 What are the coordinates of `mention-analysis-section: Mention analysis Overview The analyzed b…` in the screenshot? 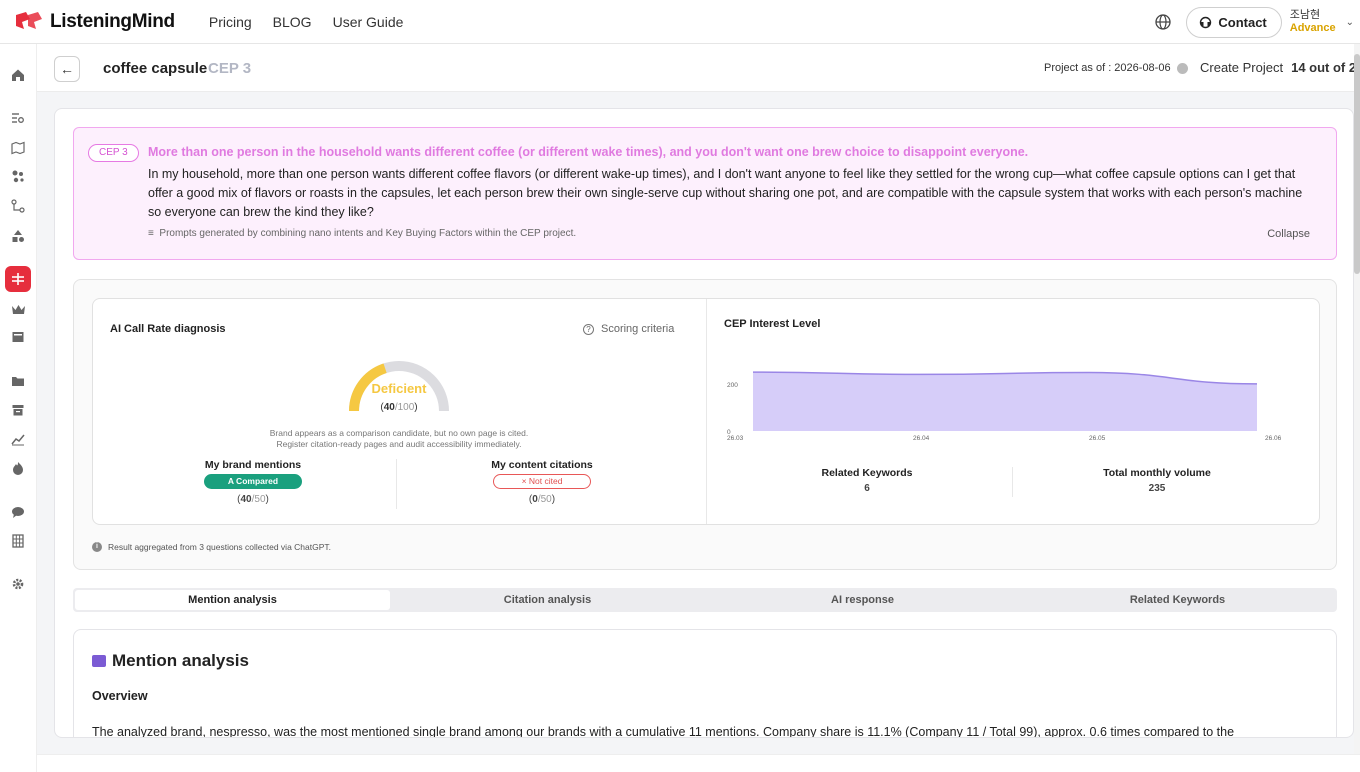 It's located at (705, 683).